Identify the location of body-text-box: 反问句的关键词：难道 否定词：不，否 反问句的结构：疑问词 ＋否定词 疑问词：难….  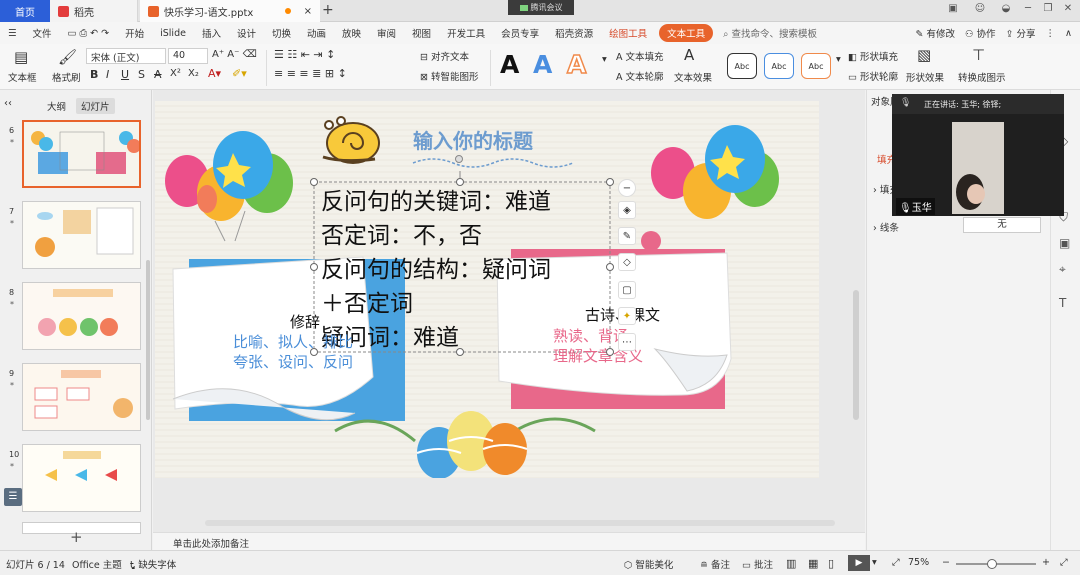
(436, 270).